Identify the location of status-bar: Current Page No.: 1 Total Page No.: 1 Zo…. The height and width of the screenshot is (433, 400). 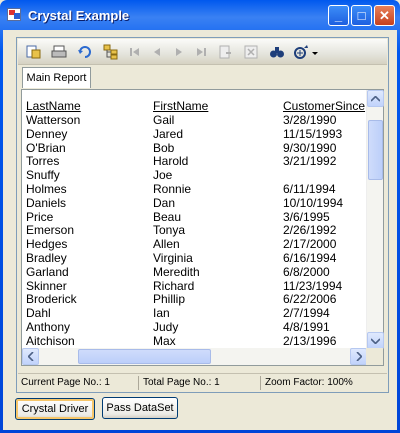
(202, 382).